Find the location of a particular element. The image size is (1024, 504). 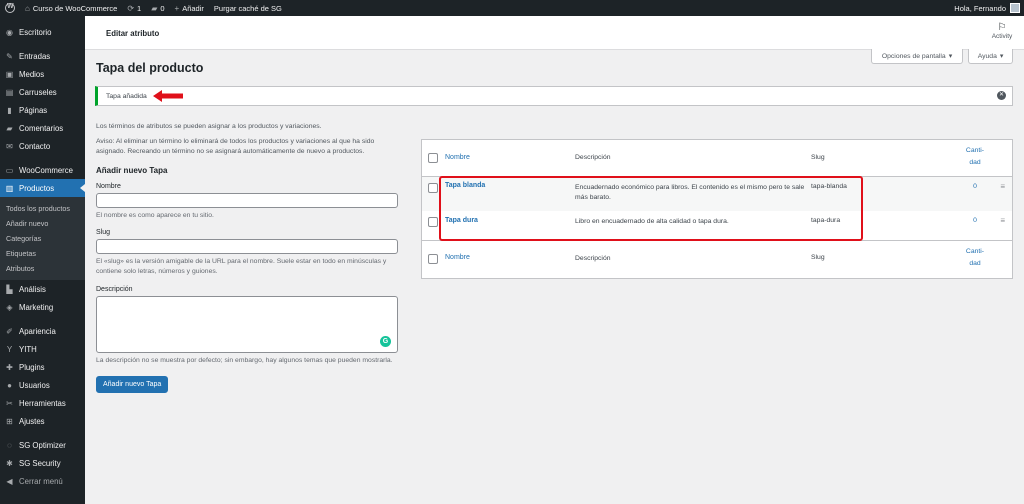

submenu-categorias: Categorías is located at coordinates (42, 238).